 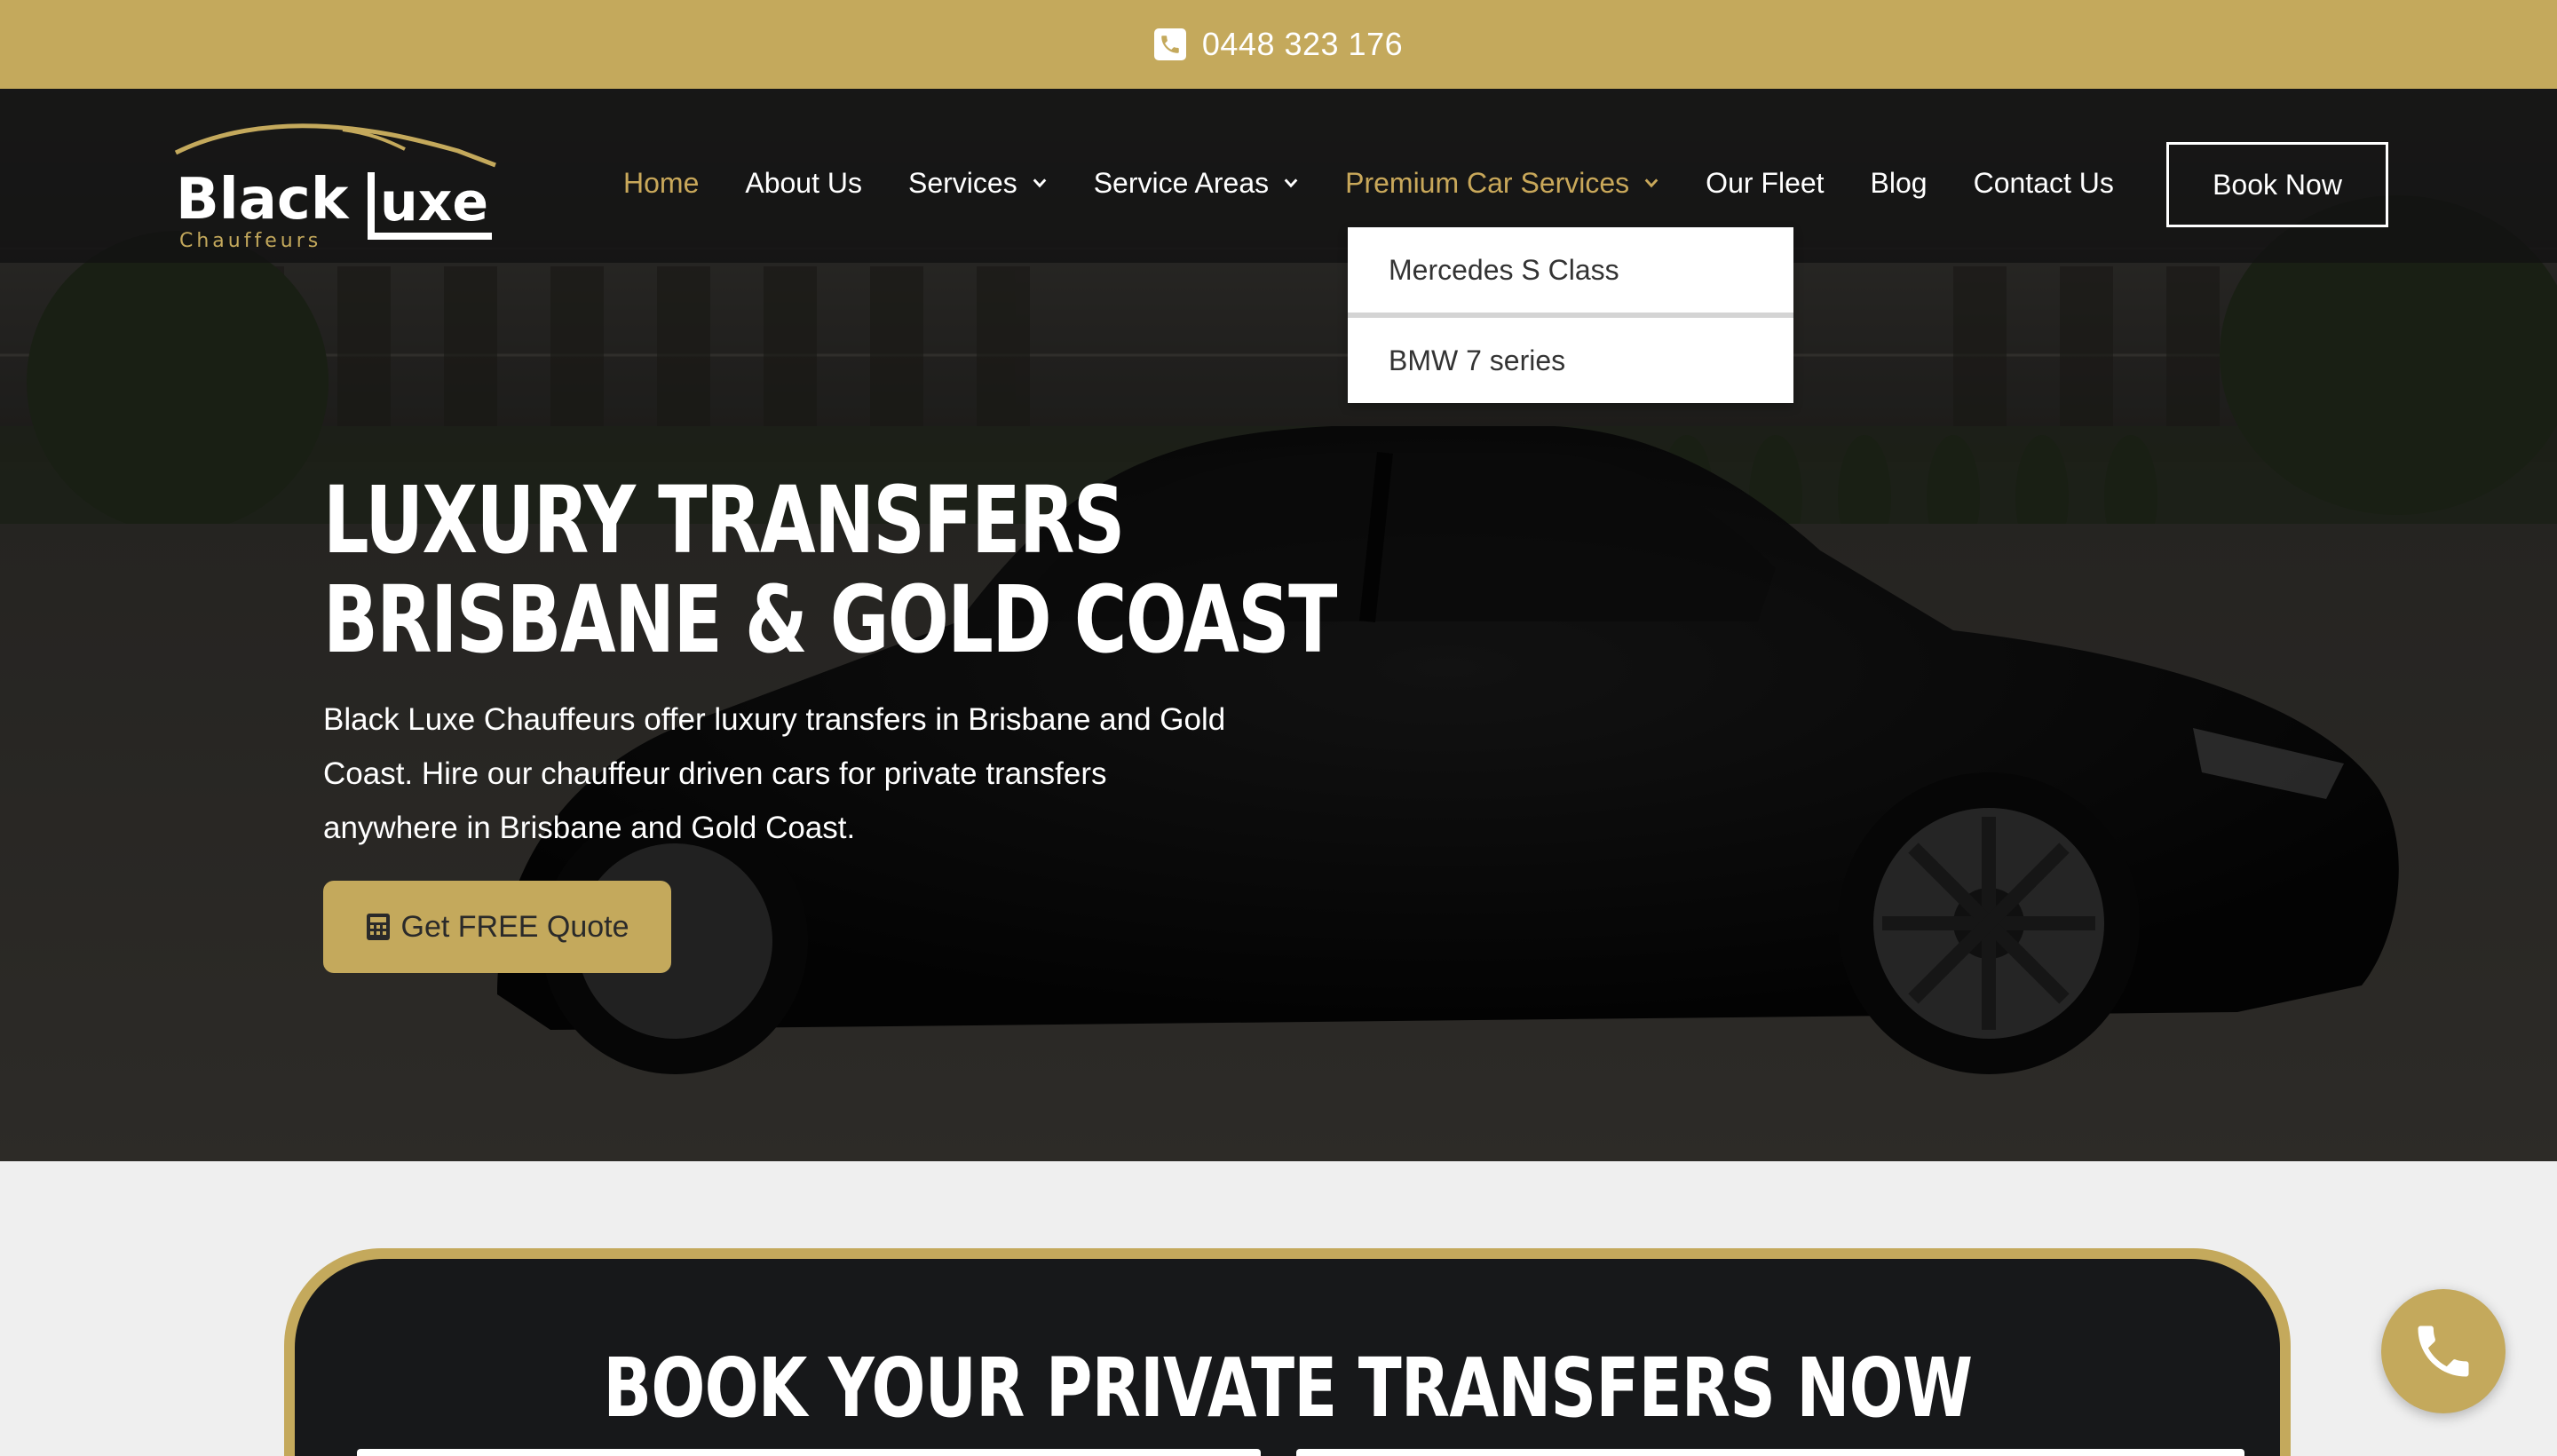 What do you see at coordinates (2277, 184) in the screenshot?
I see `book-now-button: Book Now` at bounding box center [2277, 184].